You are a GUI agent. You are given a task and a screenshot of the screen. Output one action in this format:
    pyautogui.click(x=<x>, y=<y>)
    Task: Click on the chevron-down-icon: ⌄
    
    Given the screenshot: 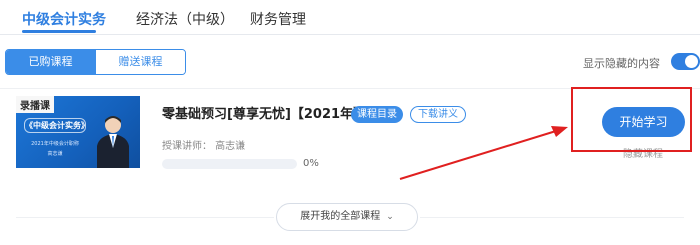 What is the action you would take?
    pyautogui.click(x=390, y=217)
    